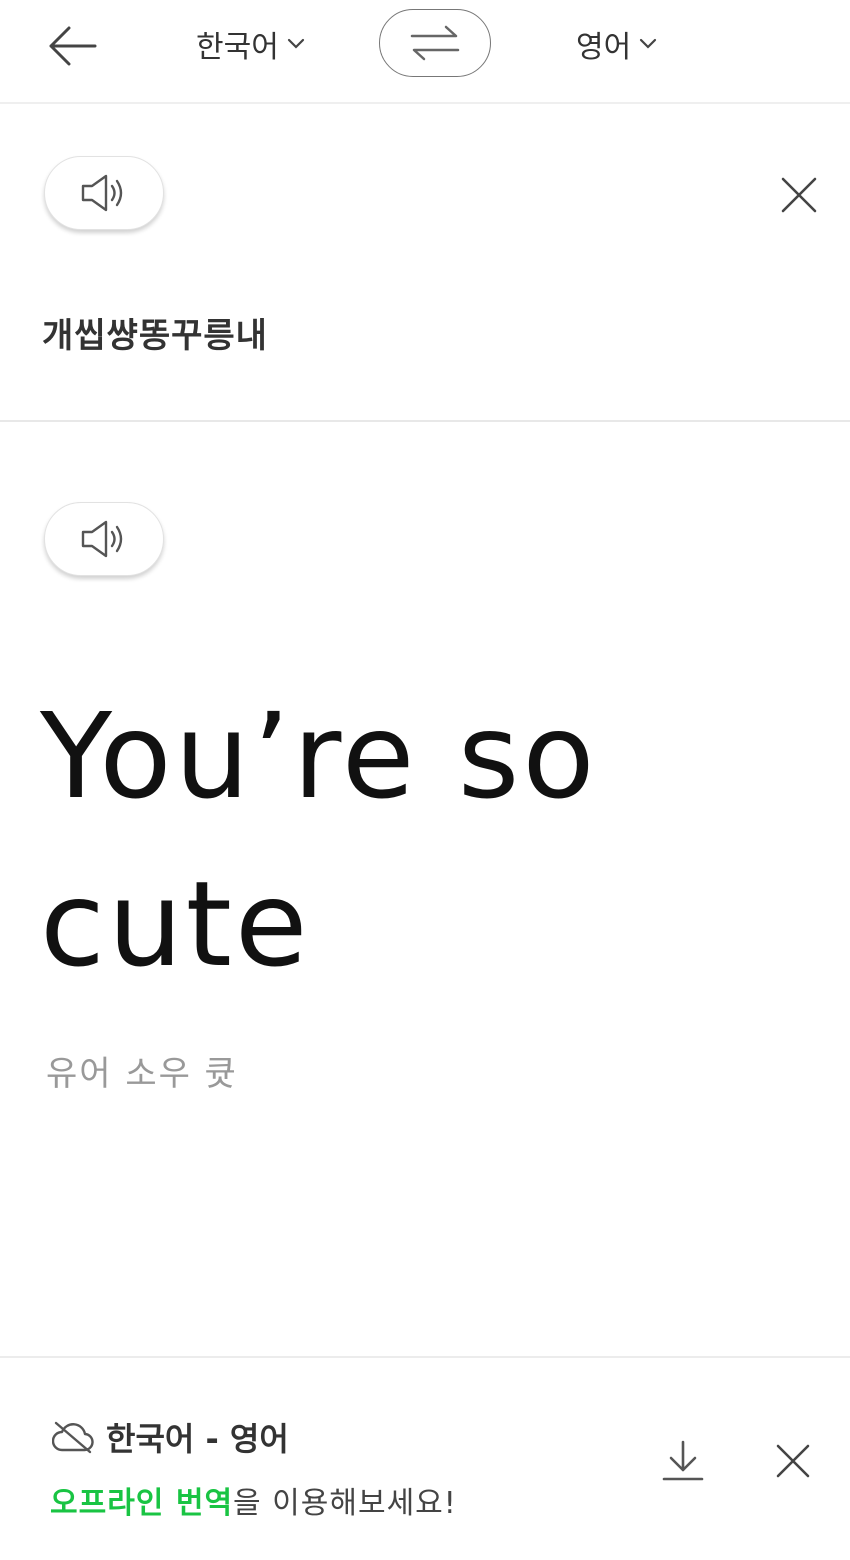 The image size is (850, 1560). I want to click on offline-banner-header: 한국어 - 영어, so click(170, 1437).